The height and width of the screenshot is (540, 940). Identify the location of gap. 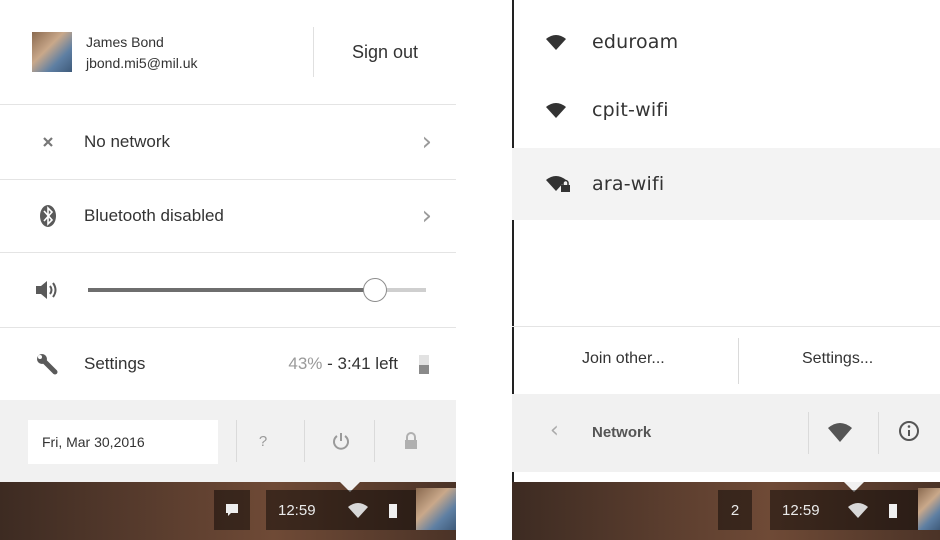
(484, 270).